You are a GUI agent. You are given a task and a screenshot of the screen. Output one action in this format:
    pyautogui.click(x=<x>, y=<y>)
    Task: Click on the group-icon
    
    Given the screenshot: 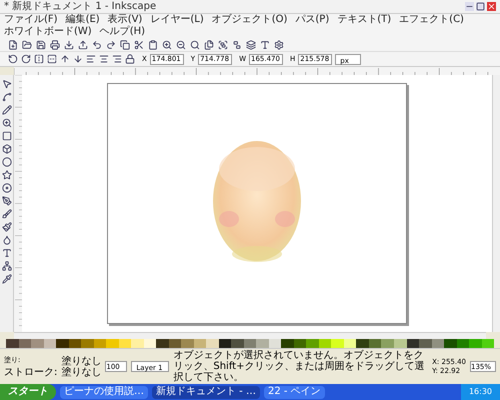 What is the action you would take?
    pyautogui.click(x=223, y=45)
    